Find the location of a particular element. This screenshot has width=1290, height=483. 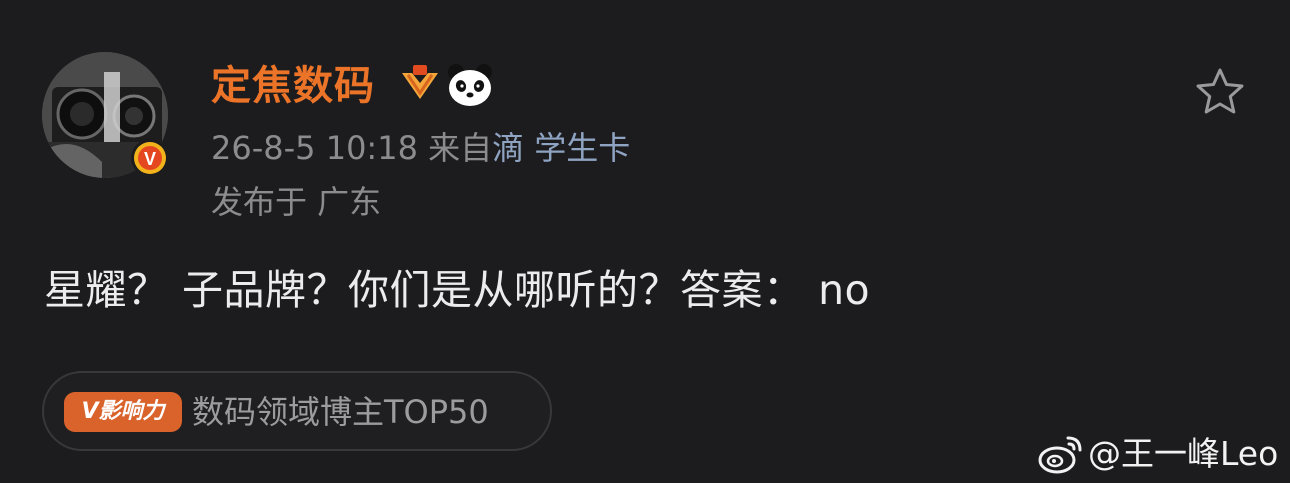

watermark-text: @王一峰Leo is located at coordinates (1183, 453).